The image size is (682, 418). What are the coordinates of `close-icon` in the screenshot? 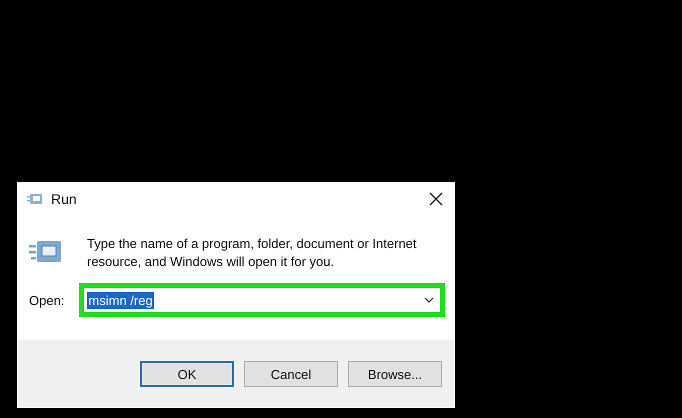 It's located at (436, 199).